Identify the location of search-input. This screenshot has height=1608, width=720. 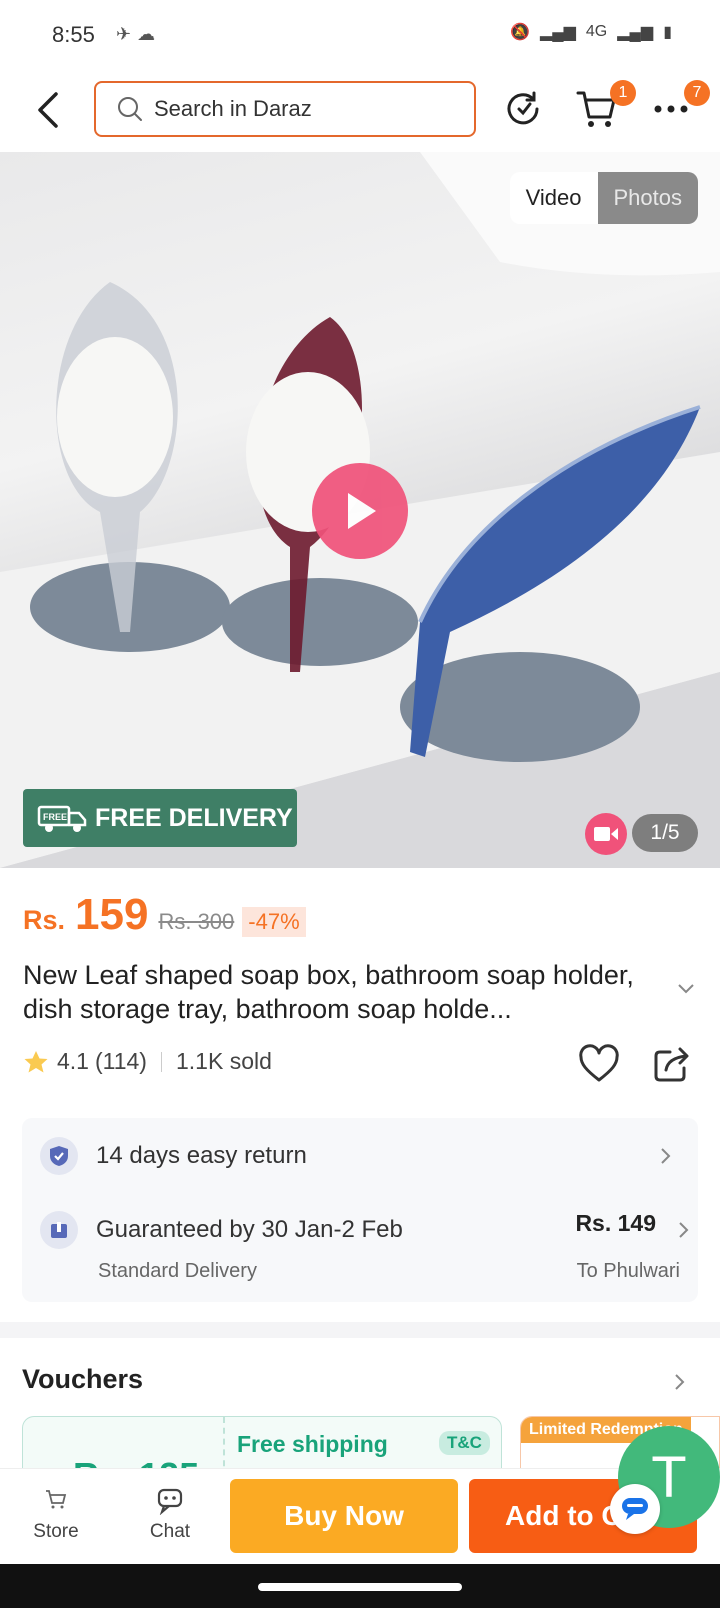
(304, 109).